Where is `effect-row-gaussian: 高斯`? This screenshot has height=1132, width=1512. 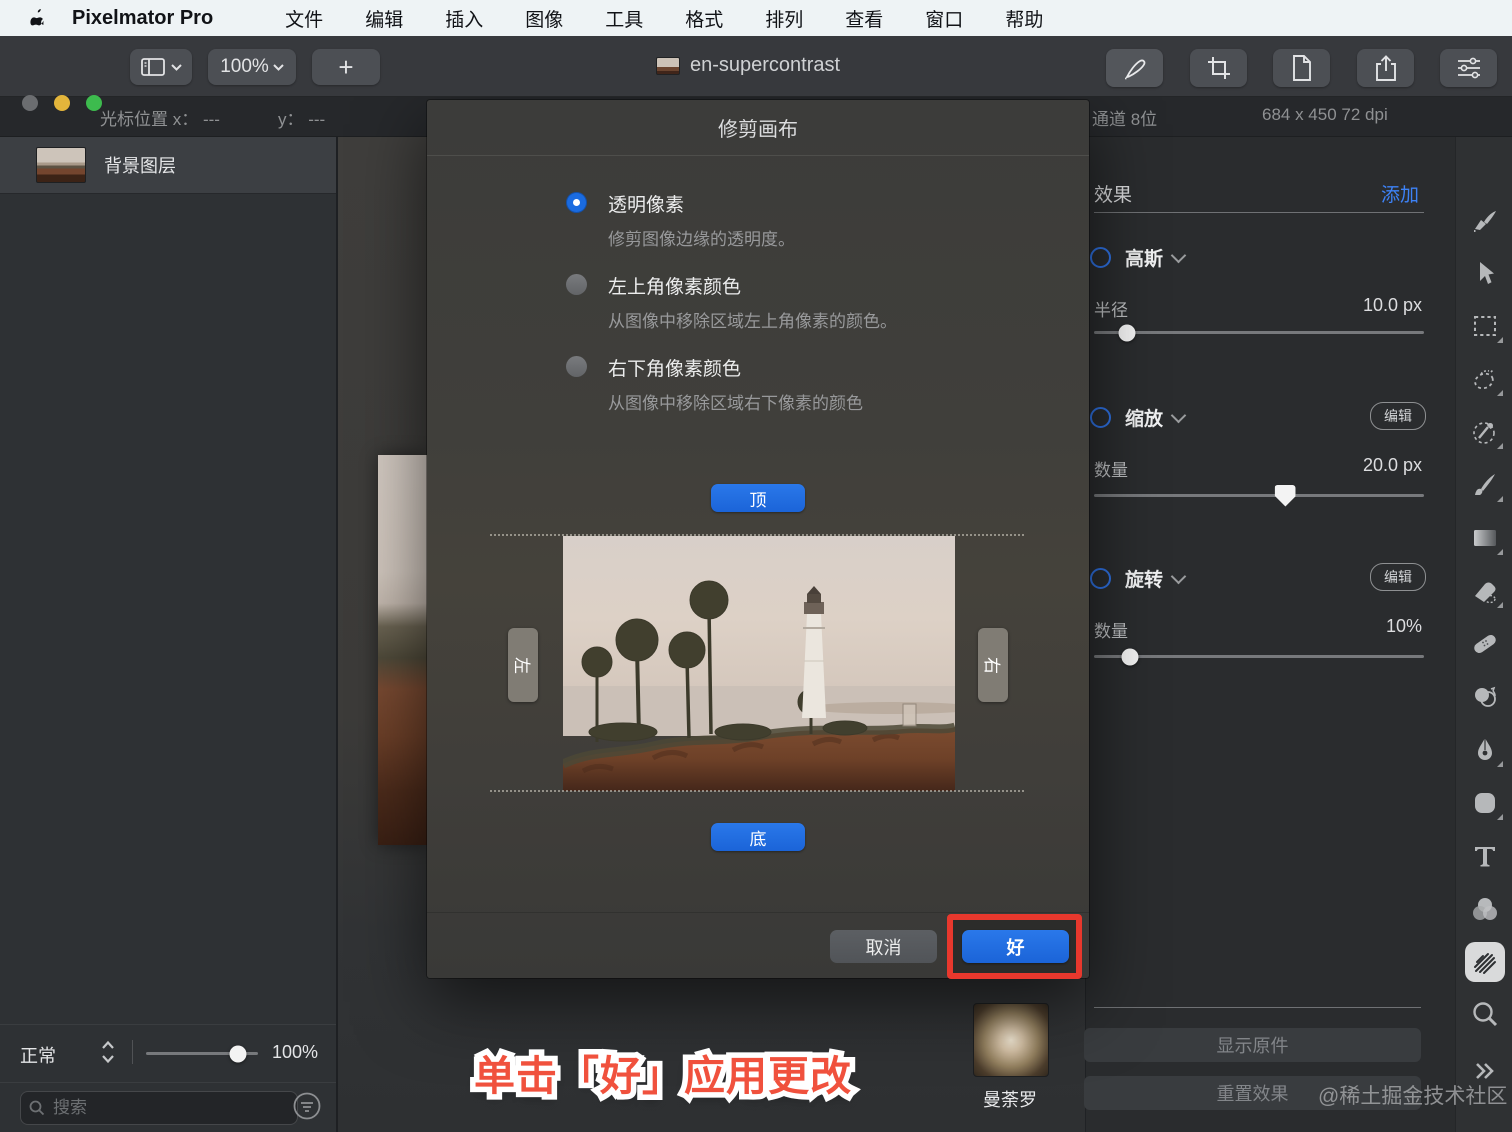
effect-row-gaussian: 高斯 is located at coordinates (1138, 257).